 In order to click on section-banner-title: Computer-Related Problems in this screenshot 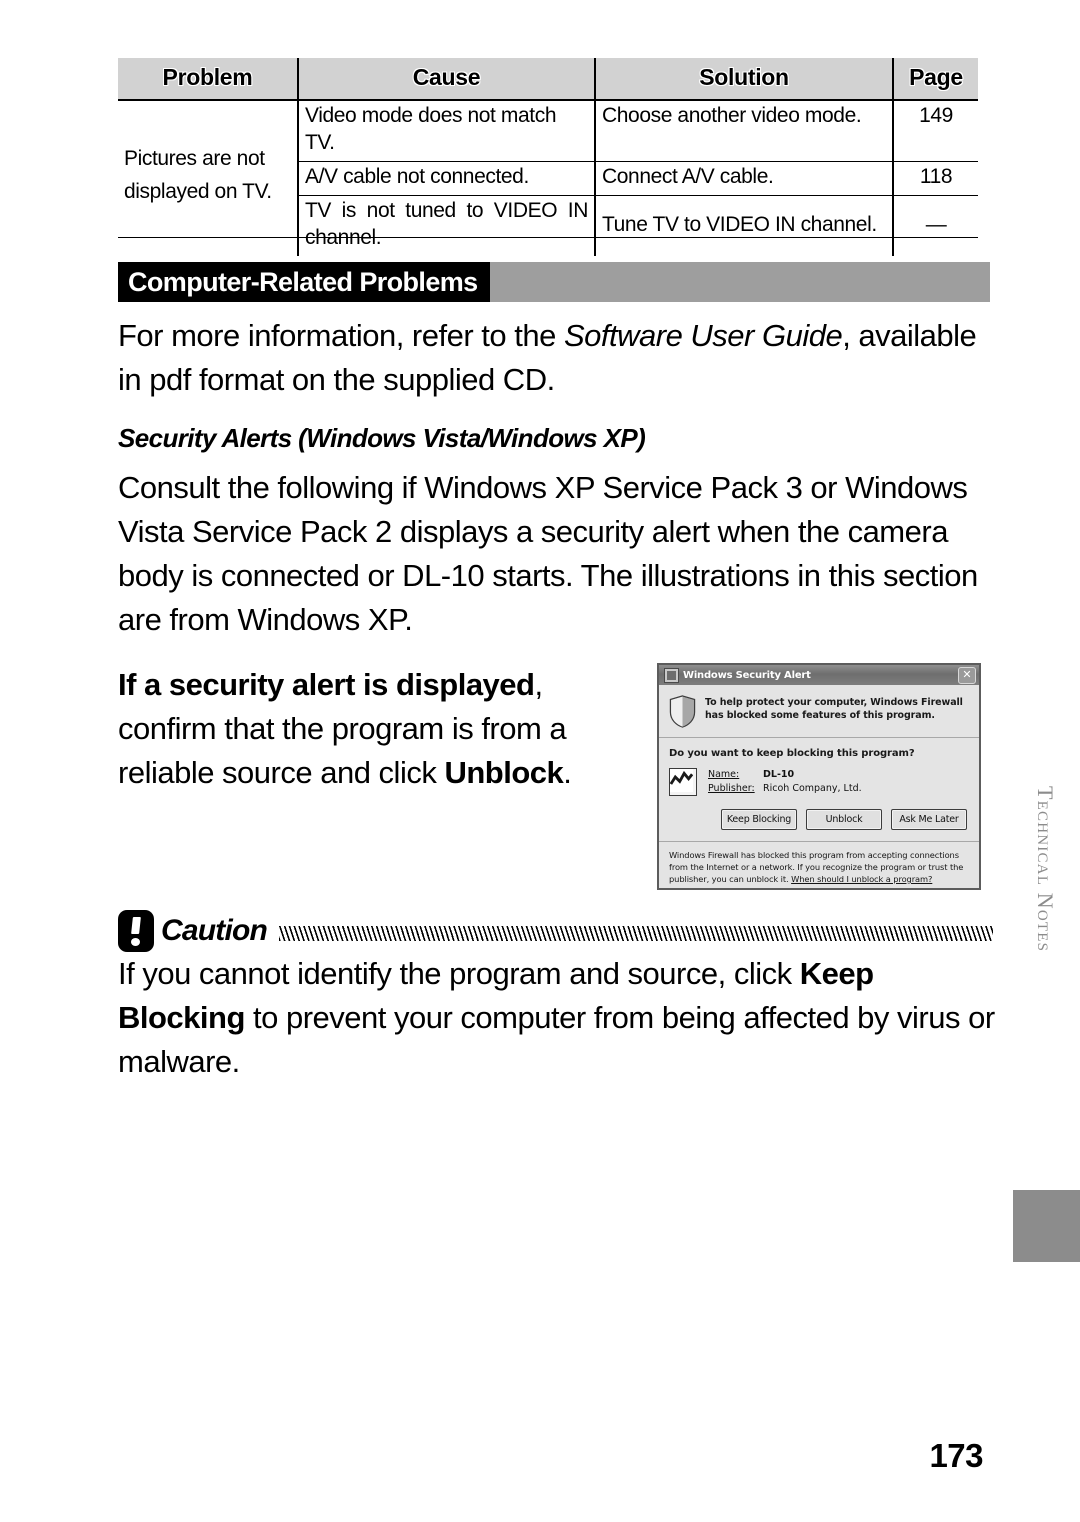, I will do `click(304, 282)`.